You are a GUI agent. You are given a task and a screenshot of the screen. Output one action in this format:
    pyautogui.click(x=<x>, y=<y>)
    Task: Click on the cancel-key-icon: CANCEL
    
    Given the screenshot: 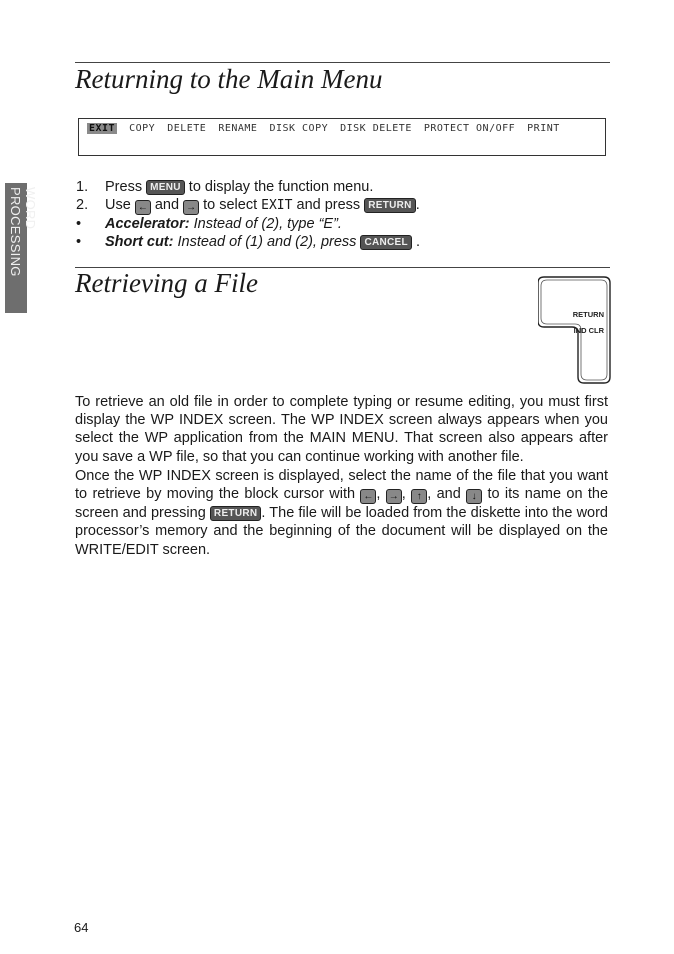 What is the action you would take?
    pyautogui.click(x=386, y=242)
    